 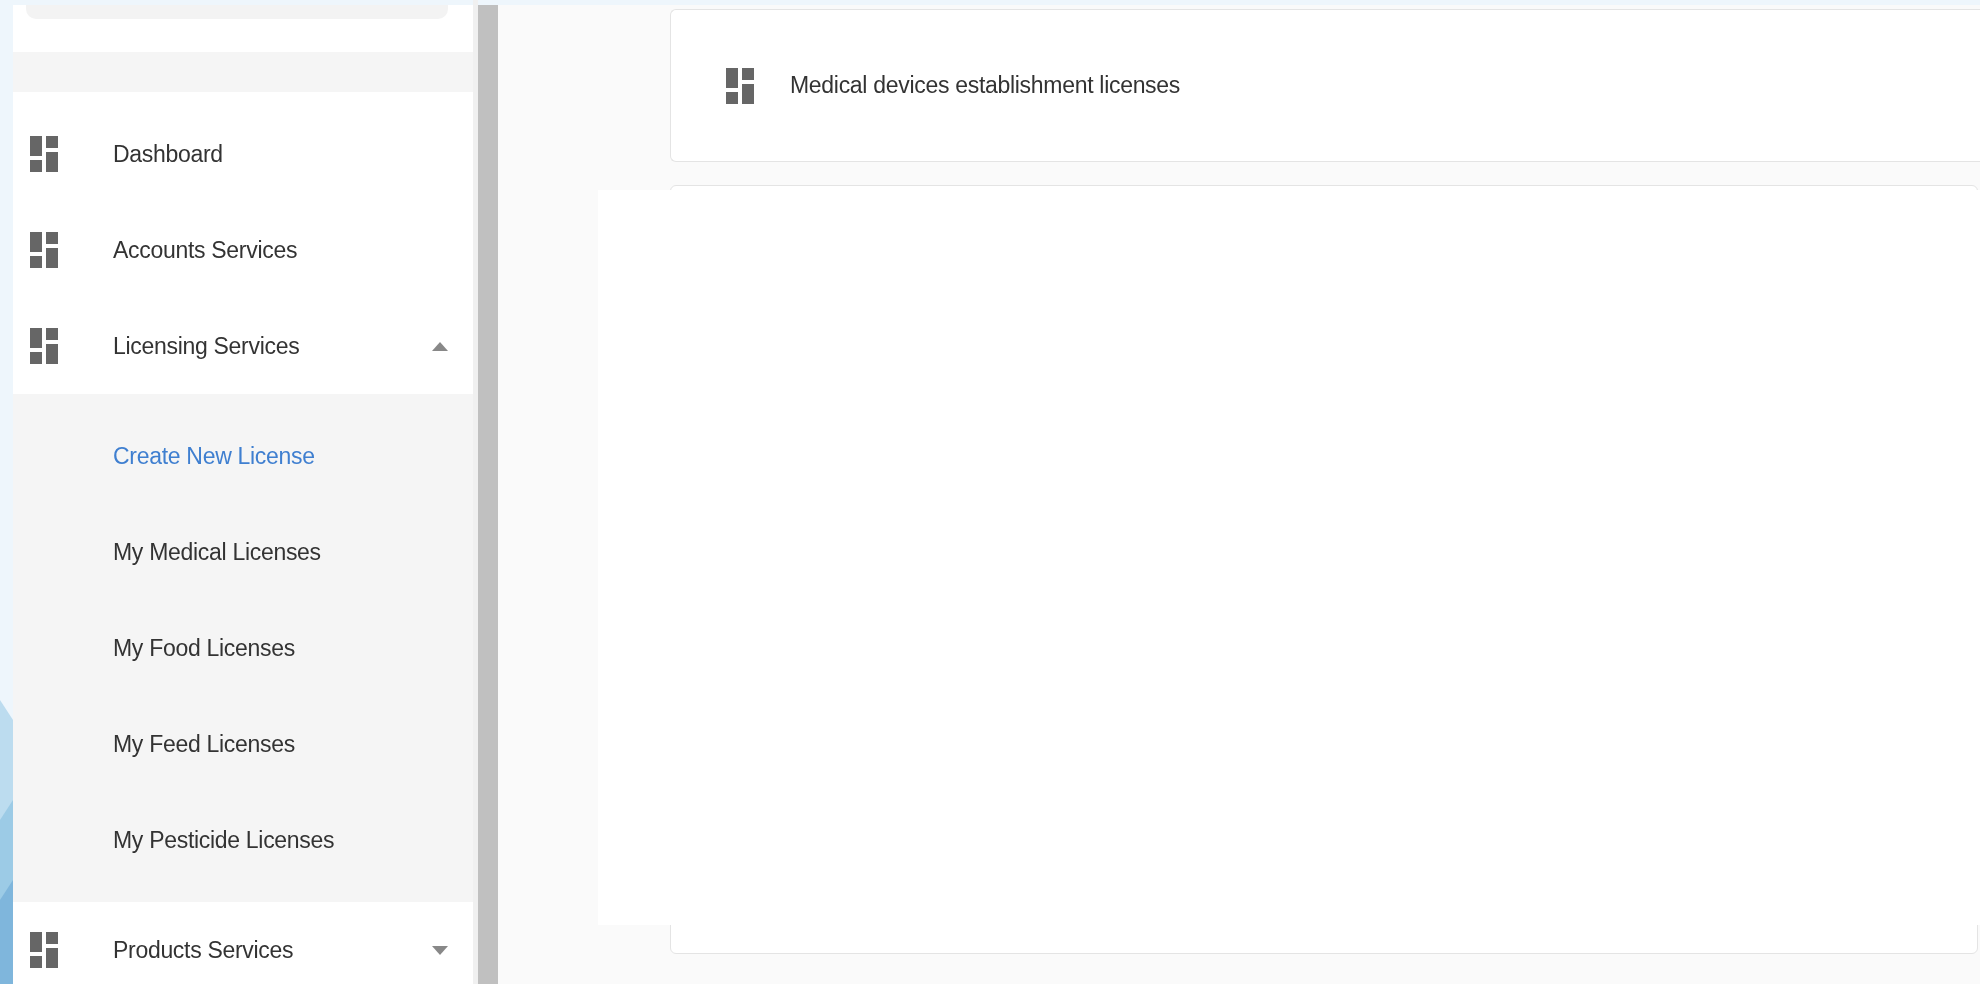 What do you see at coordinates (243, 456) in the screenshot?
I see `submenu-item: Create New License` at bounding box center [243, 456].